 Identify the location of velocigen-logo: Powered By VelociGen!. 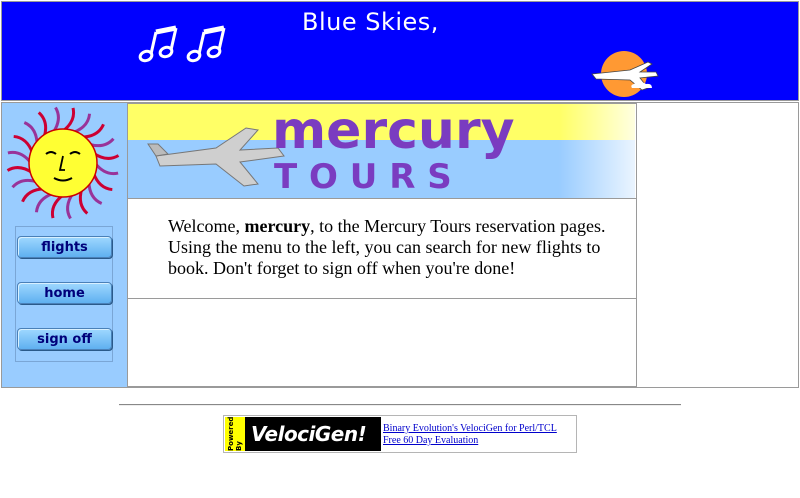
(303, 434).